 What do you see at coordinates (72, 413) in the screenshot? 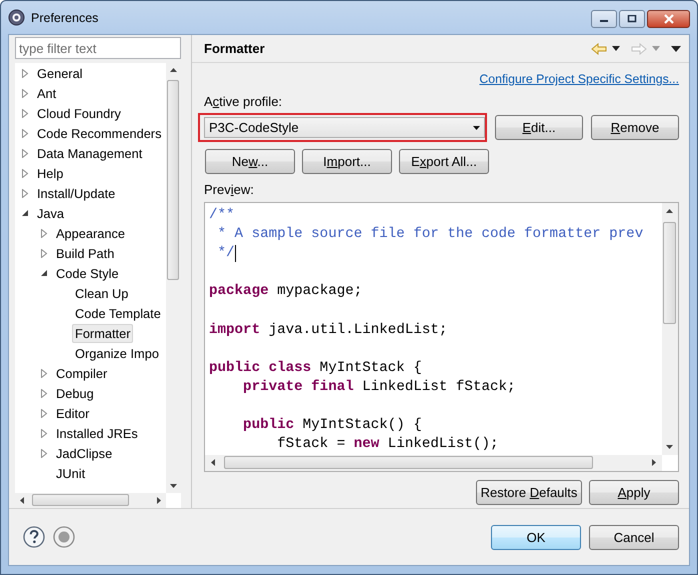
I see `tree-item: Editor` at bounding box center [72, 413].